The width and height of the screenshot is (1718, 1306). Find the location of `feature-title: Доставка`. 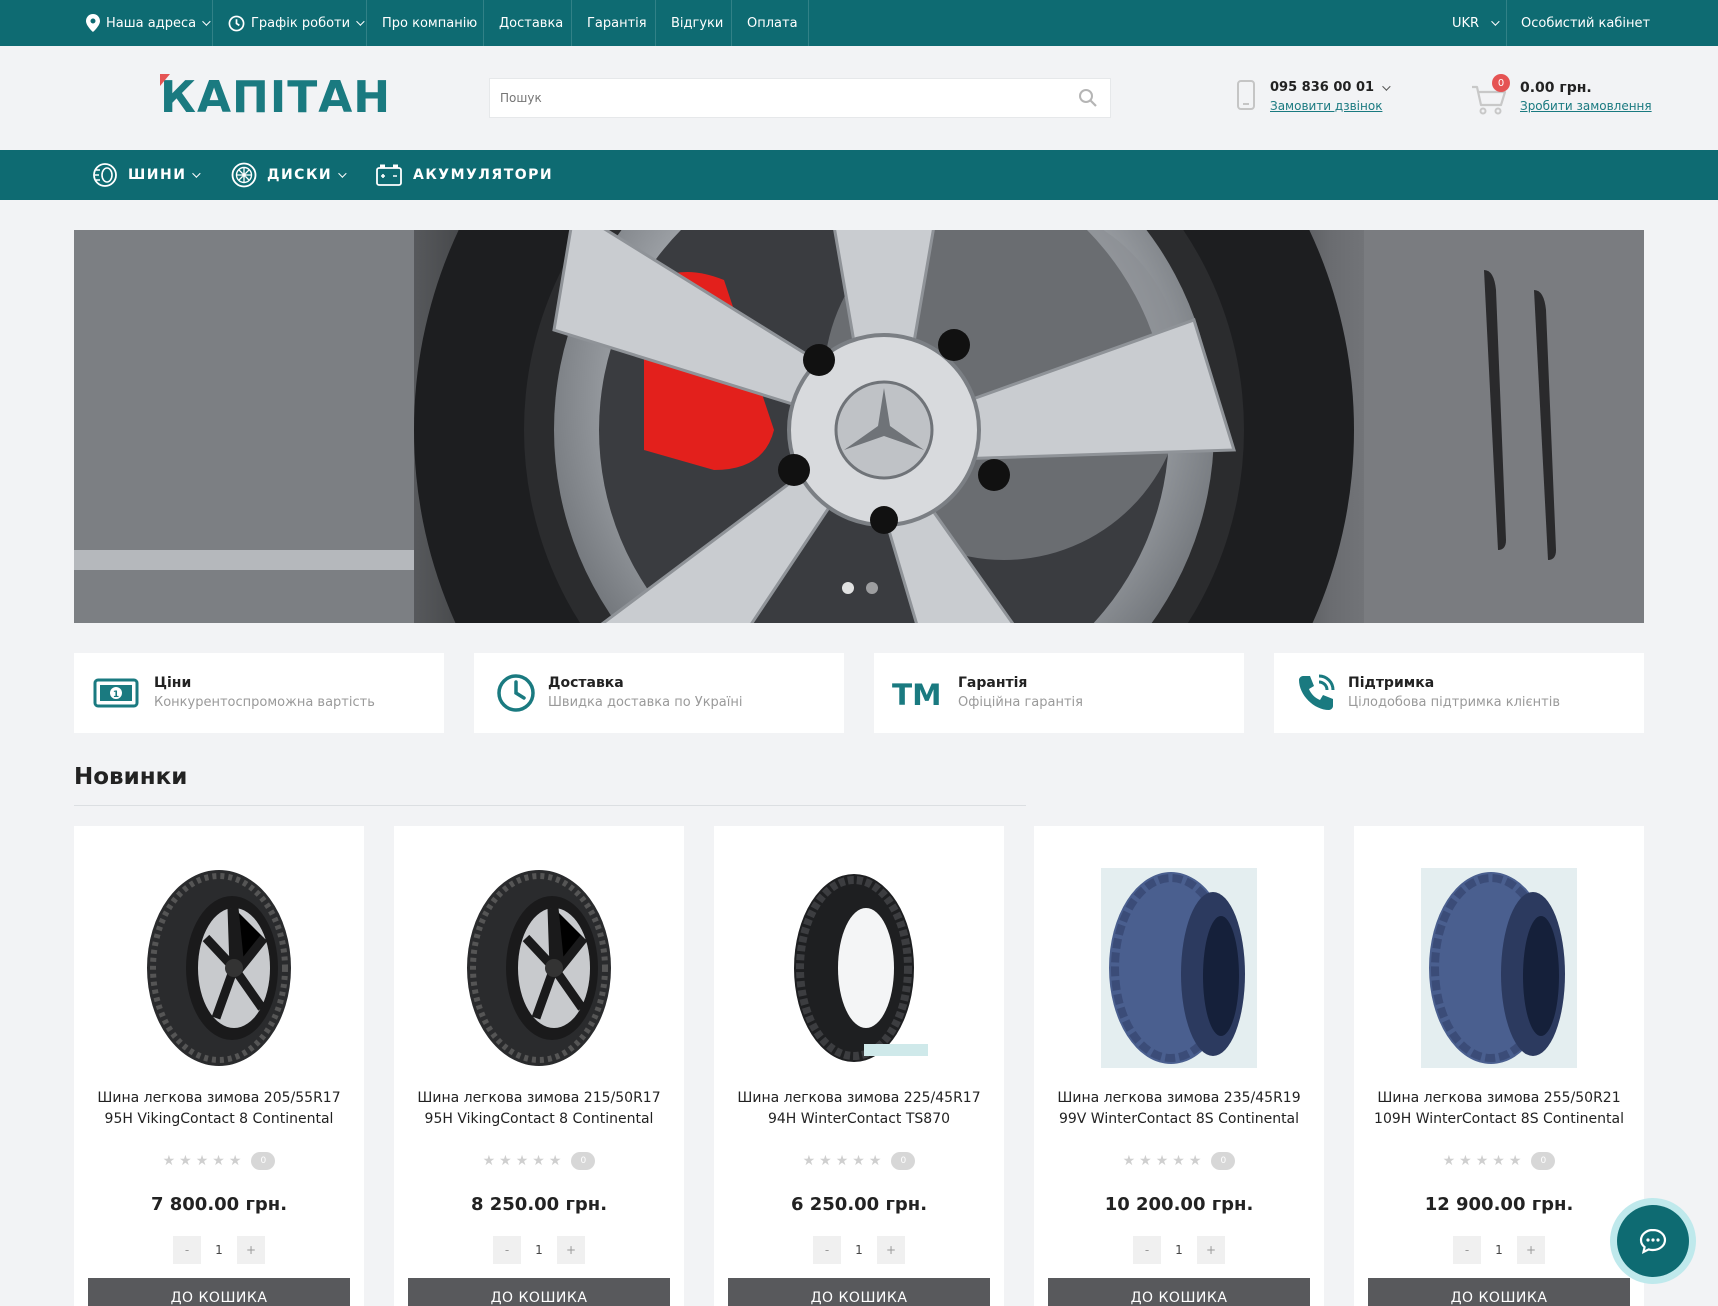

feature-title: Доставка is located at coordinates (586, 683).